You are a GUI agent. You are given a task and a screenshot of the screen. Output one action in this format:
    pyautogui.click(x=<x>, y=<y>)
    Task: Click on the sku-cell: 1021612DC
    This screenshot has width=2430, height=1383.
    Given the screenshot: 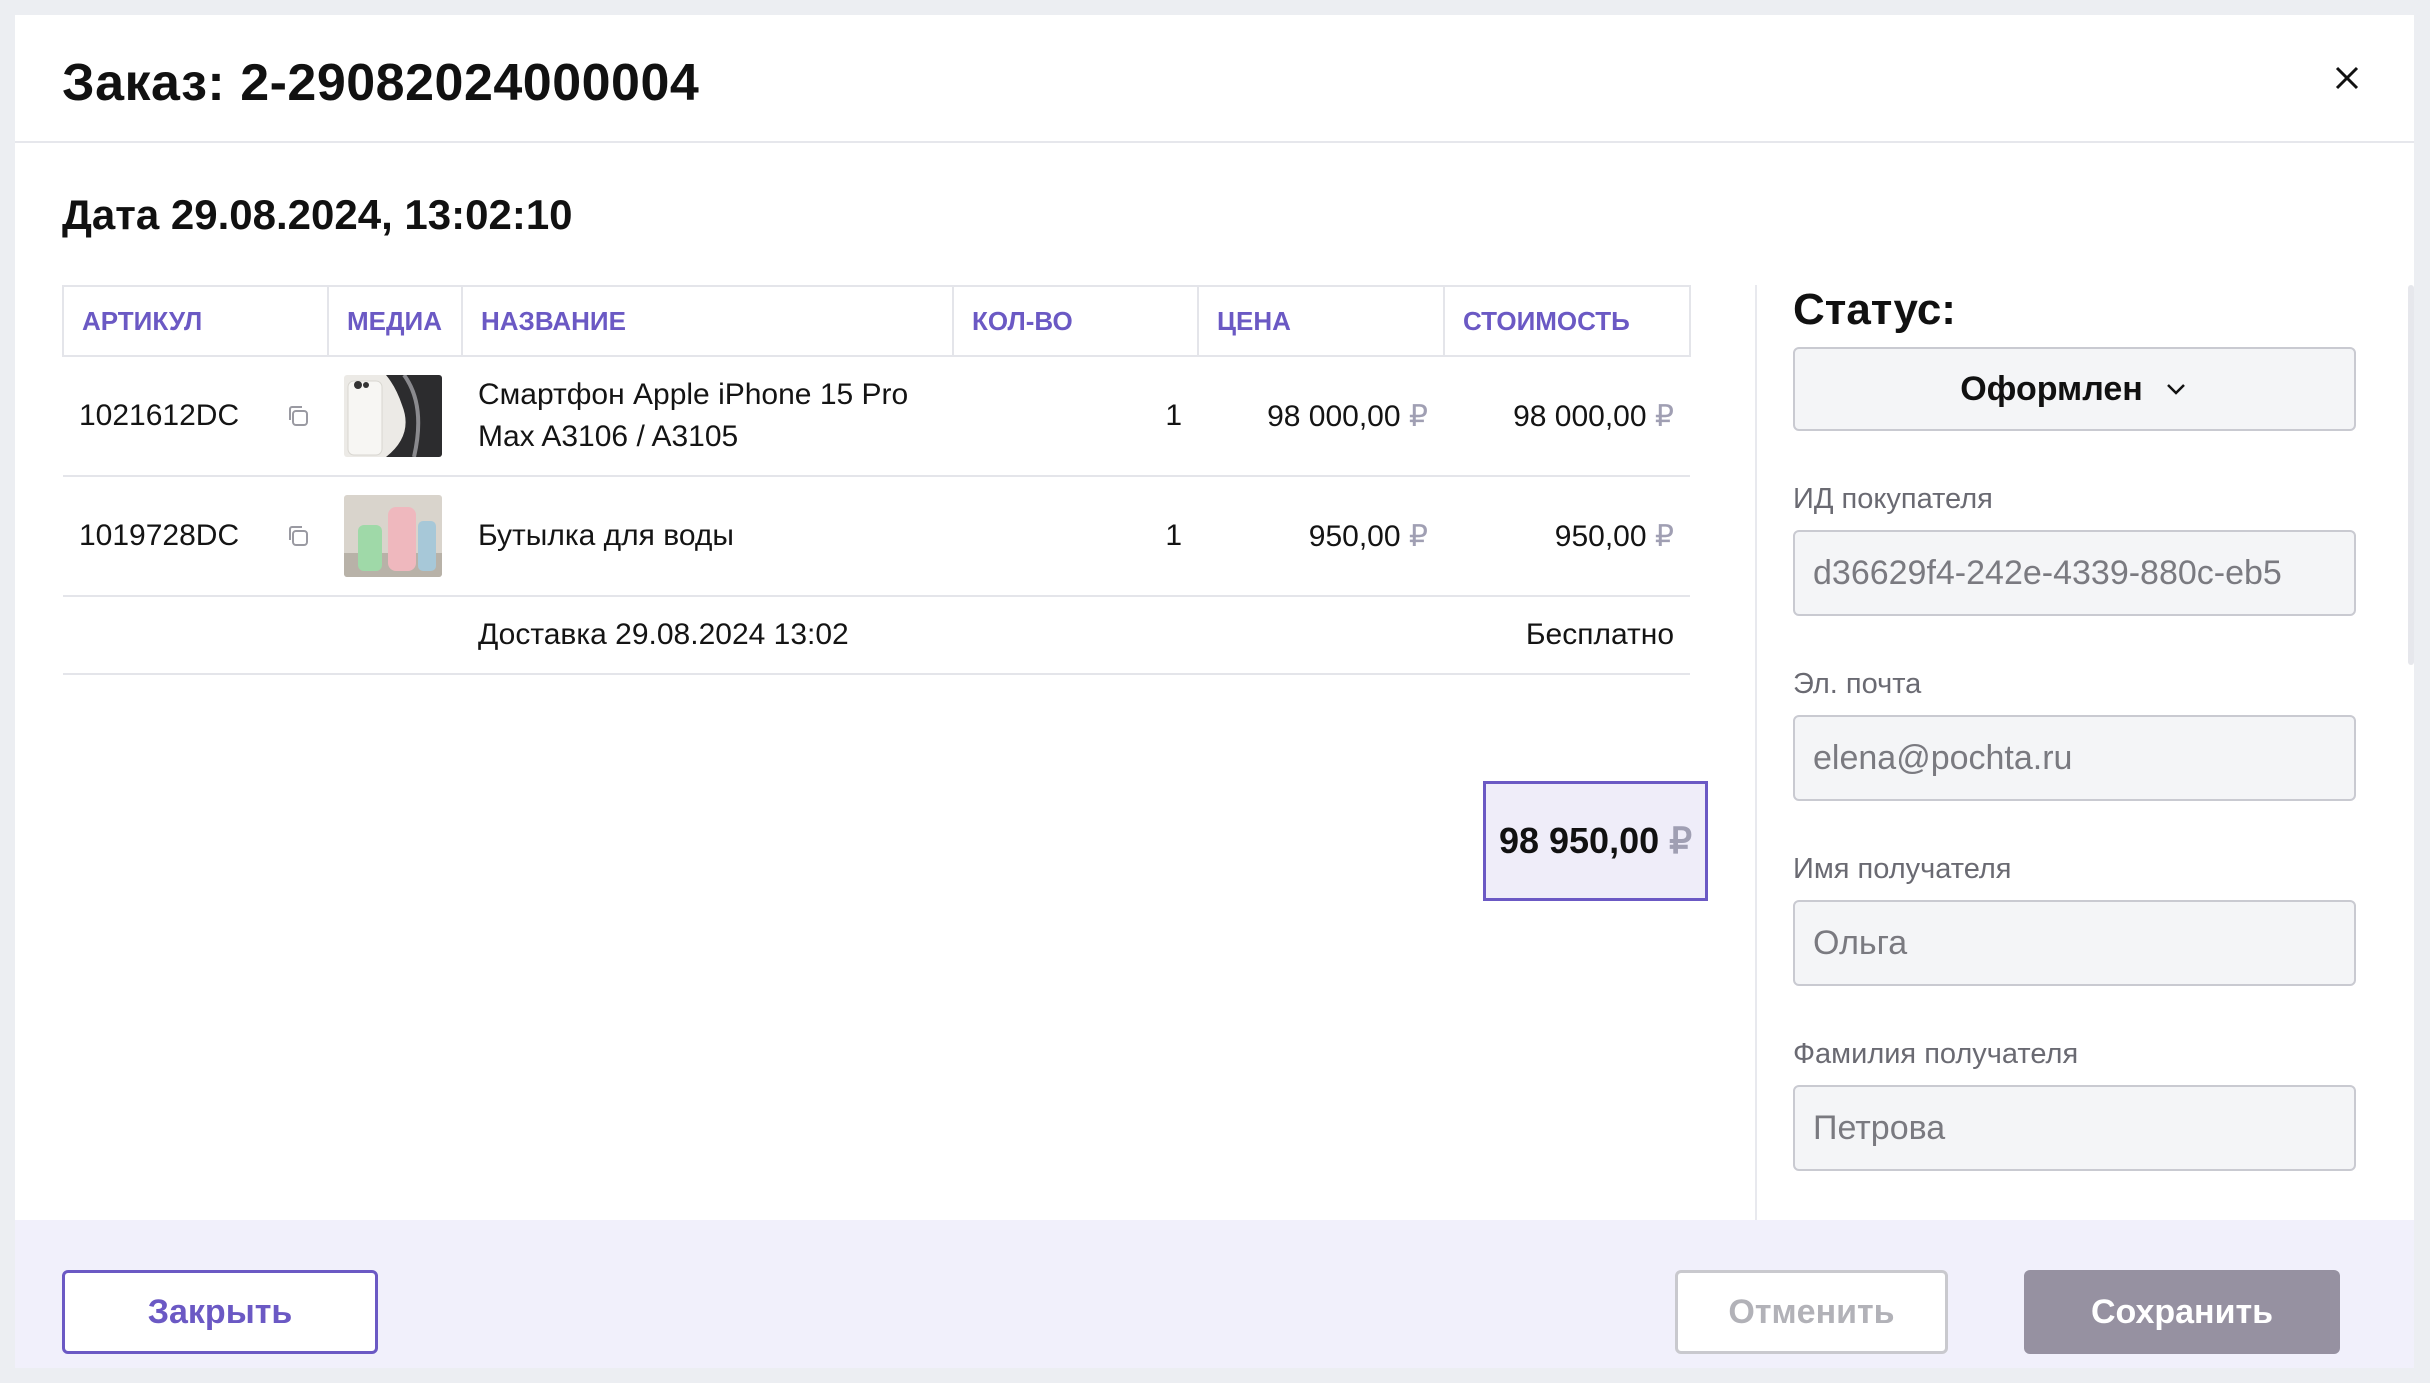 What is the action you would take?
    pyautogui.click(x=195, y=416)
    